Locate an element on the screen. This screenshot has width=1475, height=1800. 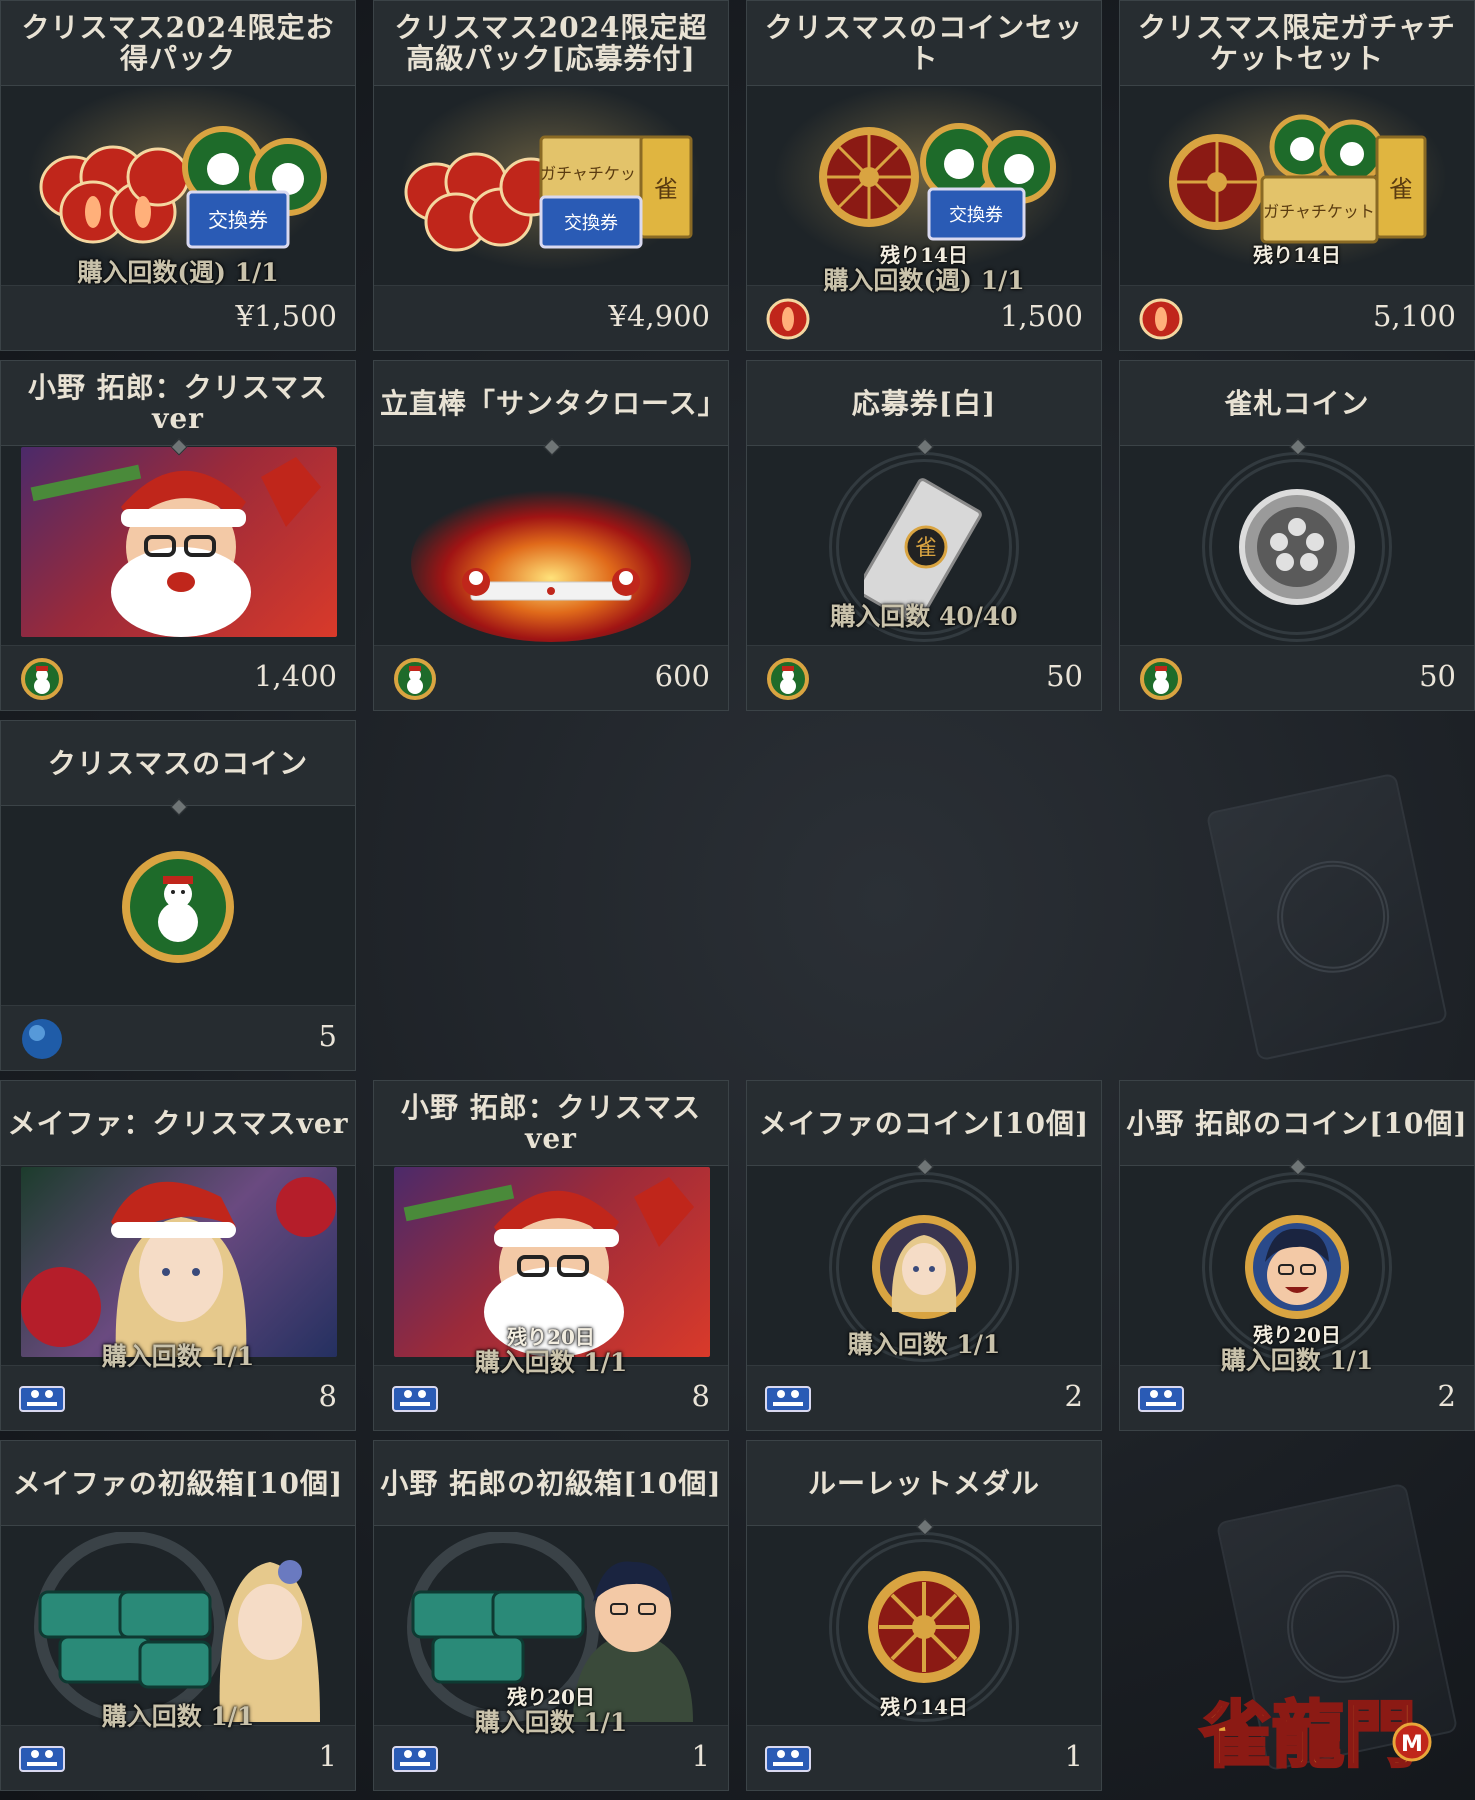
item-title: ルーレットメダル is located at coordinates (924, 1483).